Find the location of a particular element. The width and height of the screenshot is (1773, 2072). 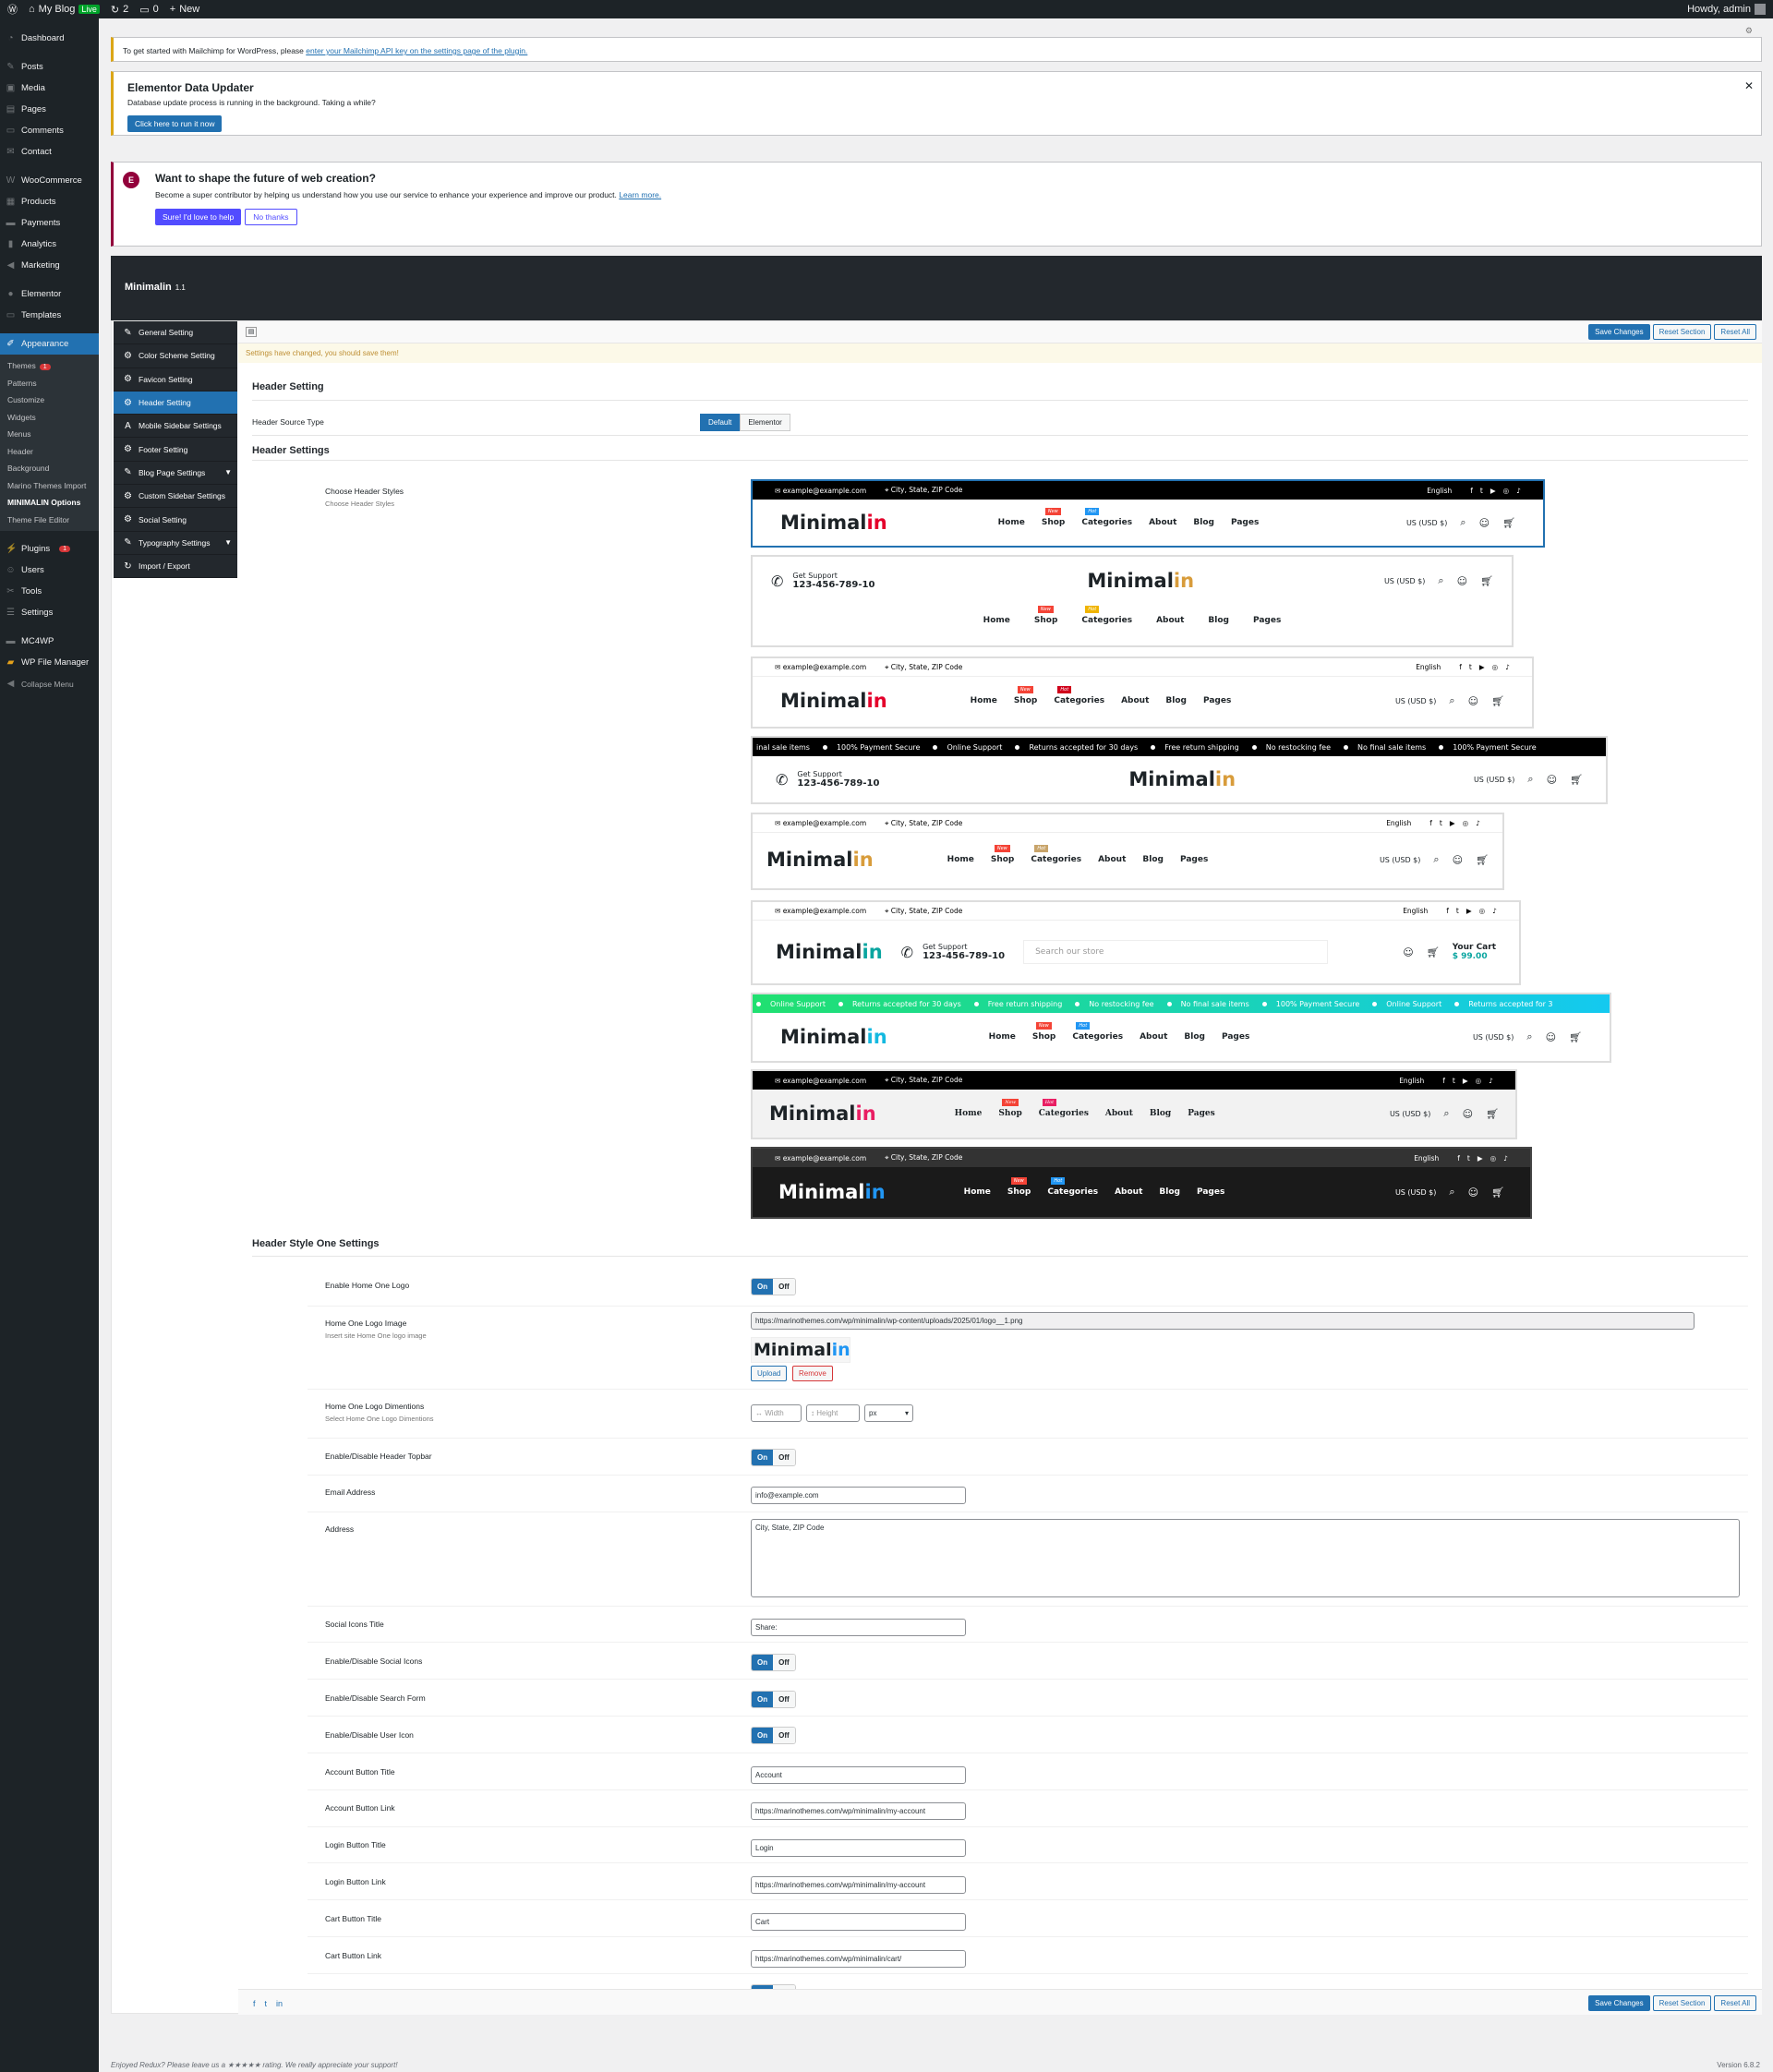

address-textarea: City, State, ZIP Code is located at coordinates (1245, 1558).